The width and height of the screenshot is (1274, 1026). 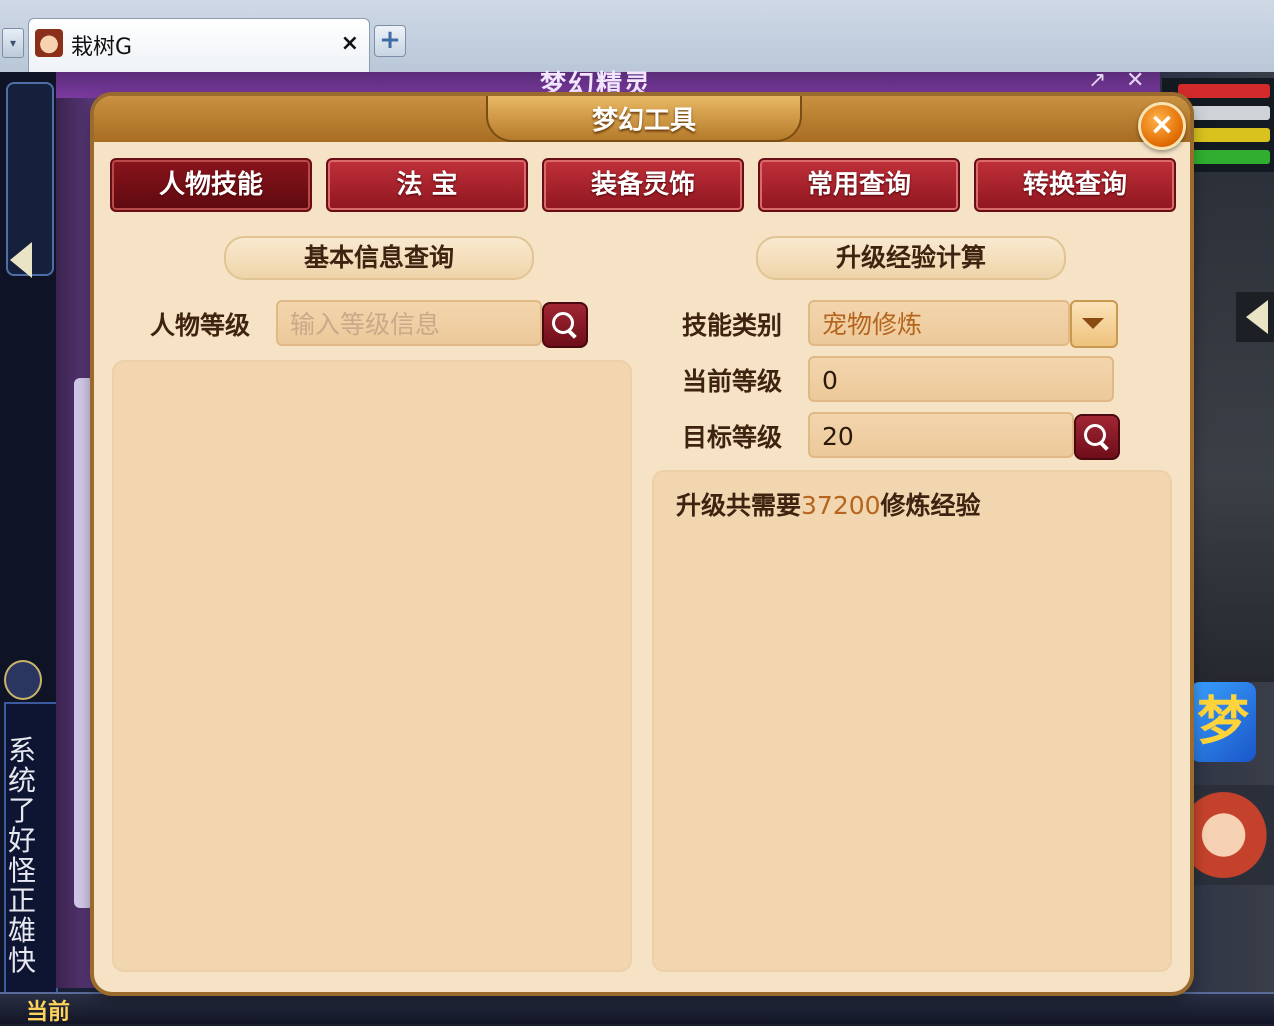 What do you see at coordinates (859, 185) in the screenshot?
I see `tab-common-queries: 常用查询` at bounding box center [859, 185].